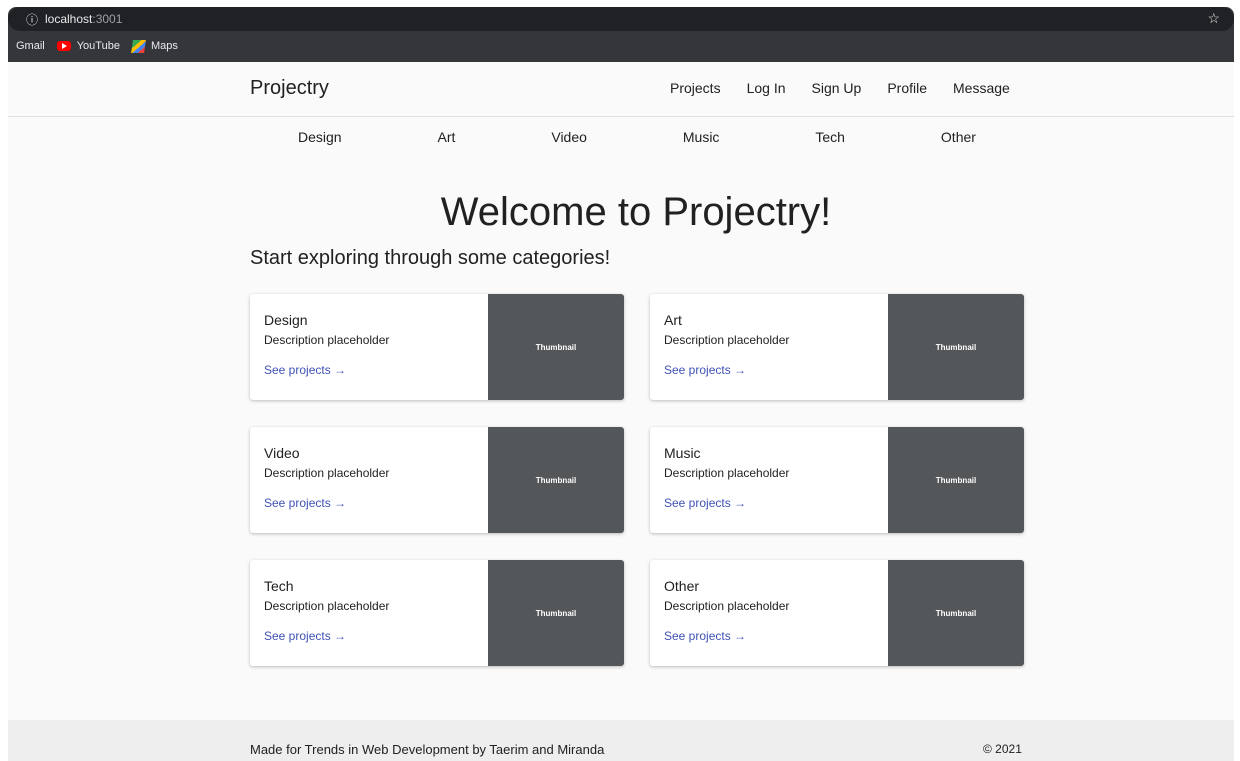 The height and width of the screenshot is (761, 1240). I want to click on bookmark-maps: Maps, so click(154, 46).